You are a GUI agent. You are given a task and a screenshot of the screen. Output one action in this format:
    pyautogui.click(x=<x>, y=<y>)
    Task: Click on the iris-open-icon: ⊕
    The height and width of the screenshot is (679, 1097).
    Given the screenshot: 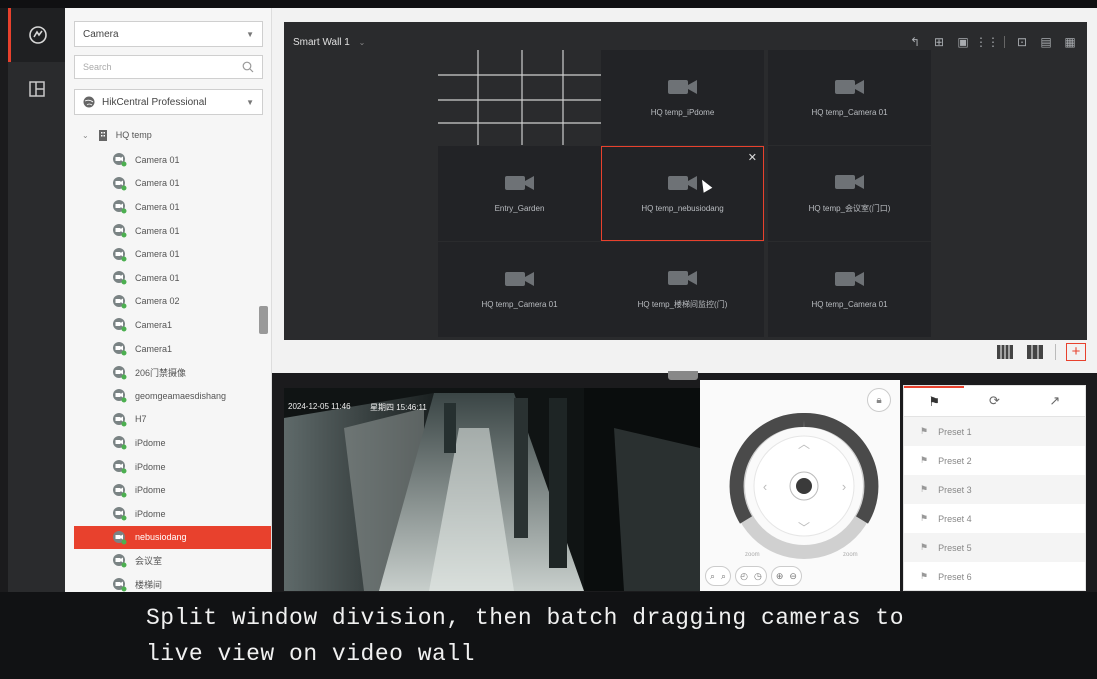 What is the action you would take?
    pyautogui.click(x=780, y=576)
    